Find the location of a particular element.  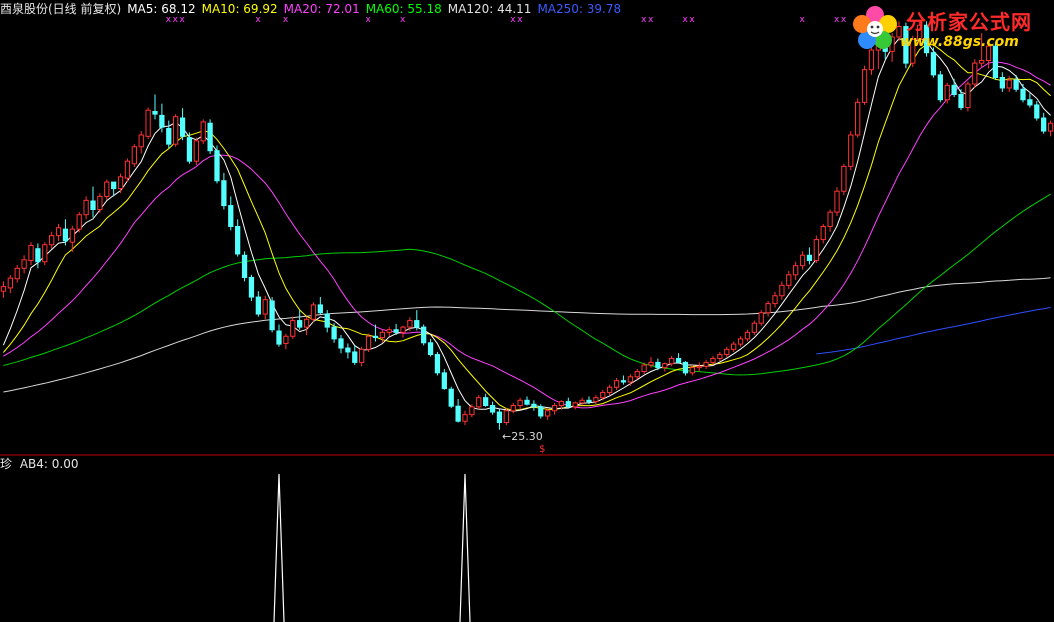

site-logo: 分析家公式网 www.88gs.com is located at coordinates (948, 30).